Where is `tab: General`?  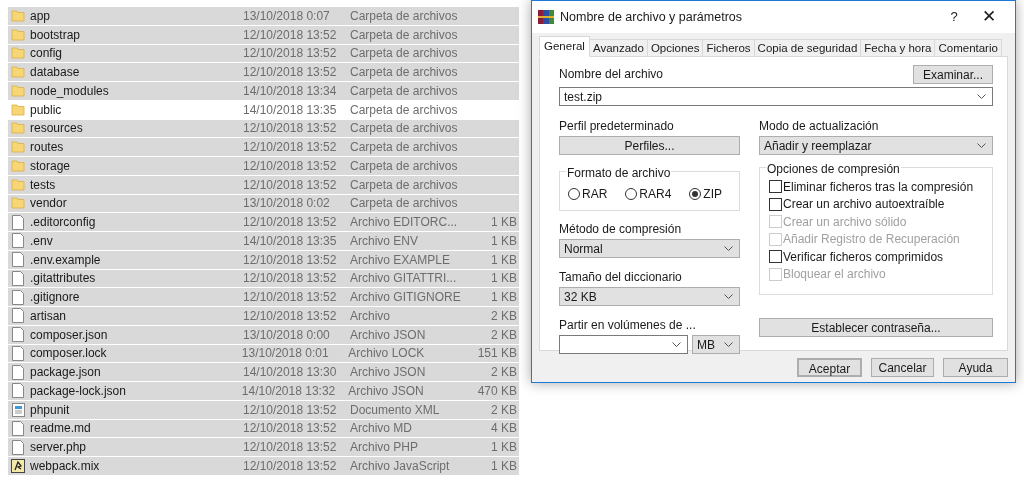 tab: General is located at coordinates (564, 46).